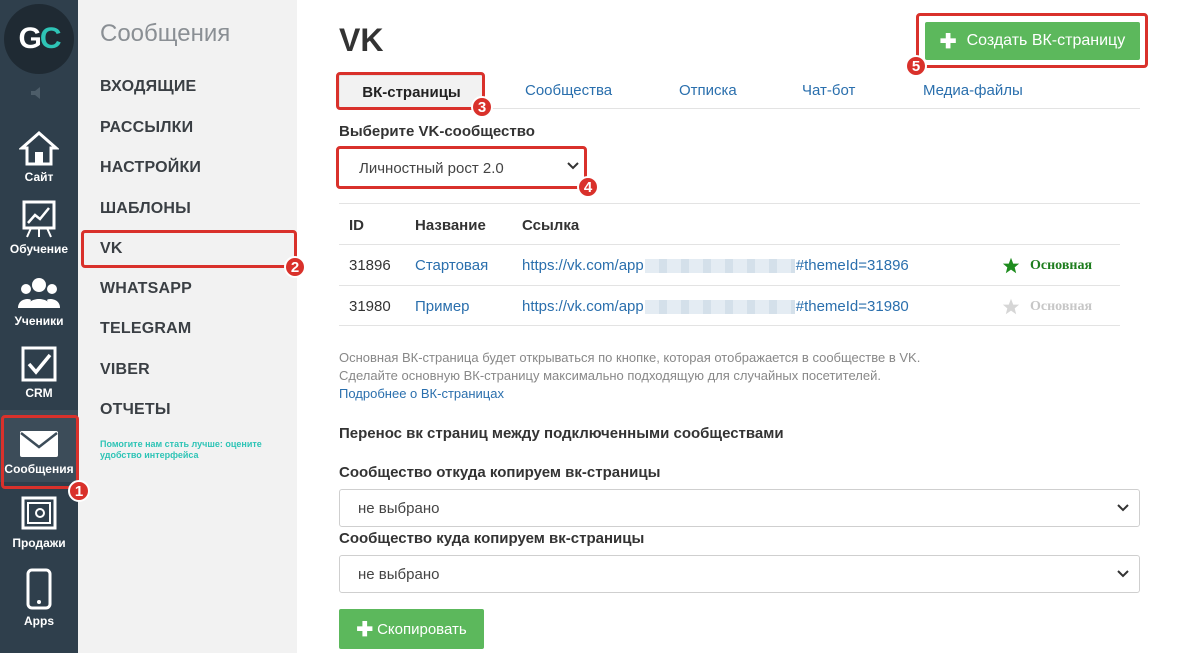 The height and width of the screenshot is (653, 1200). I want to click on copy-button: ✚ Скопировать, so click(411, 629).